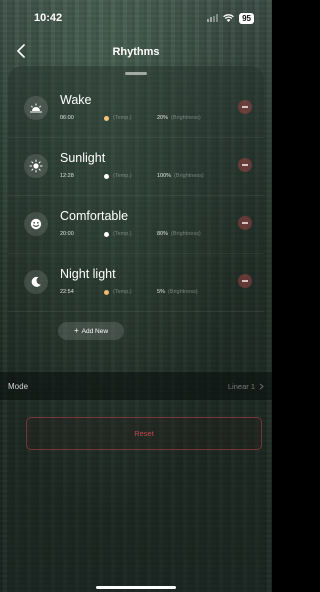 This screenshot has height=592, width=320. What do you see at coordinates (136, 109) in the screenshot?
I see `rhythm-row-wake: Wake 06:00 (Temp.) 20% (Brightness)` at bounding box center [136, 109].